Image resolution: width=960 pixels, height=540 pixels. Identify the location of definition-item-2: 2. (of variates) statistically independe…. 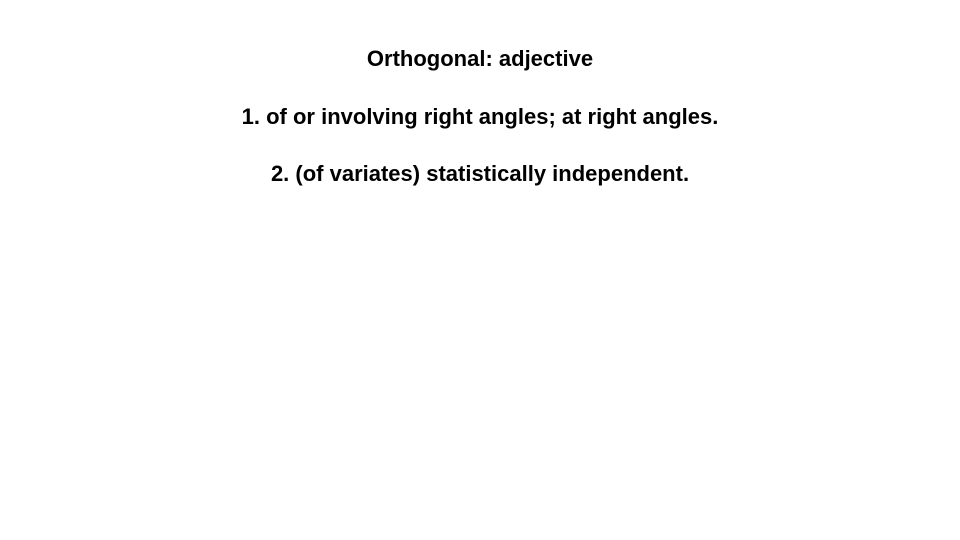
(480, 173).